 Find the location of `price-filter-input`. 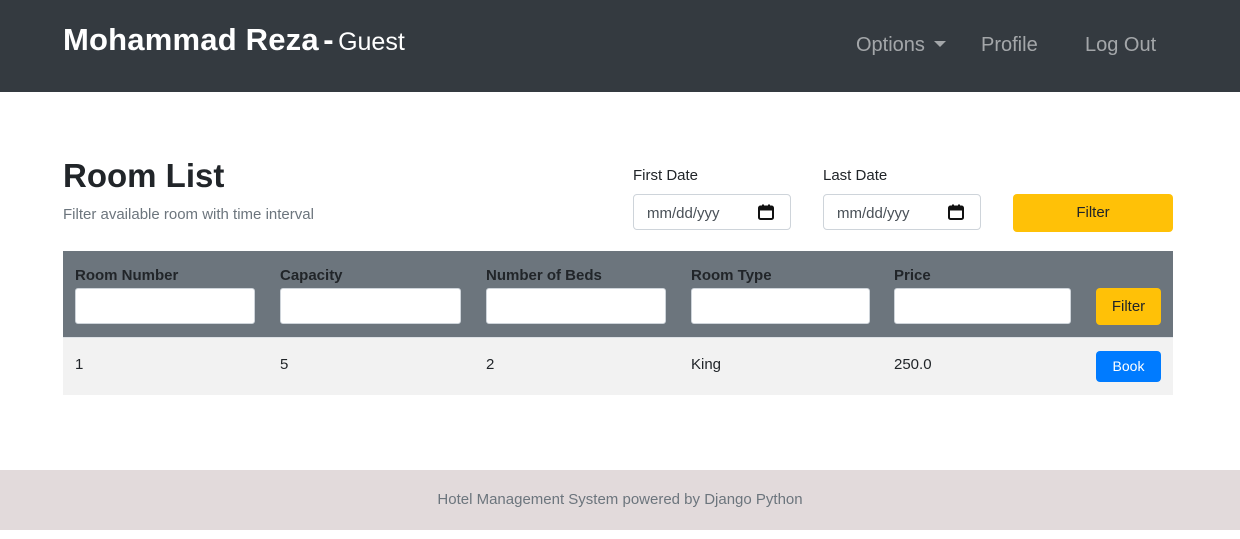

price-filter-input is located at coordinates (982, 306).